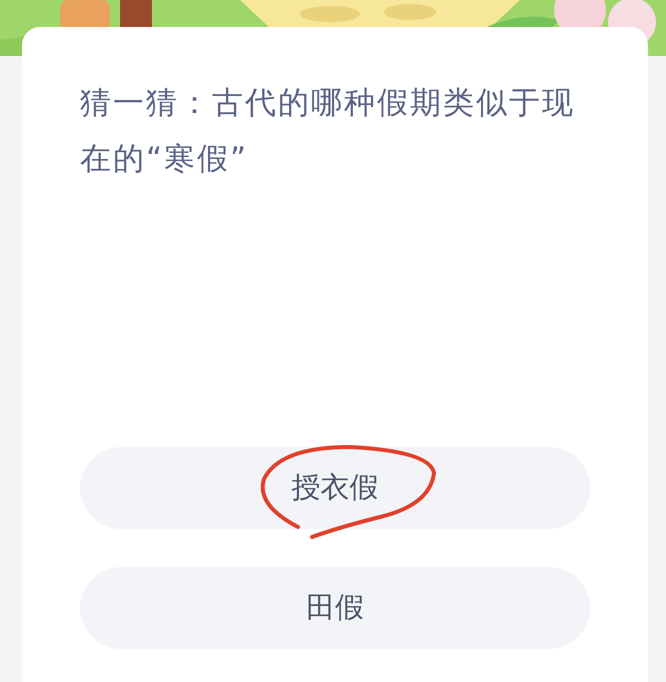 This screenshot has width=666, height=682. I want to click on answer-option: 授衣假, so click(335, 488).